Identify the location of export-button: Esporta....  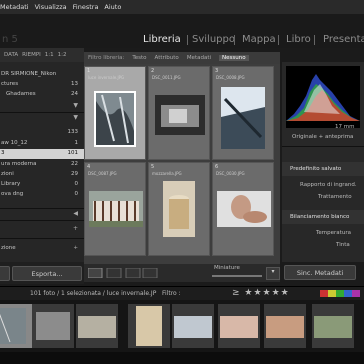
(47, 273).